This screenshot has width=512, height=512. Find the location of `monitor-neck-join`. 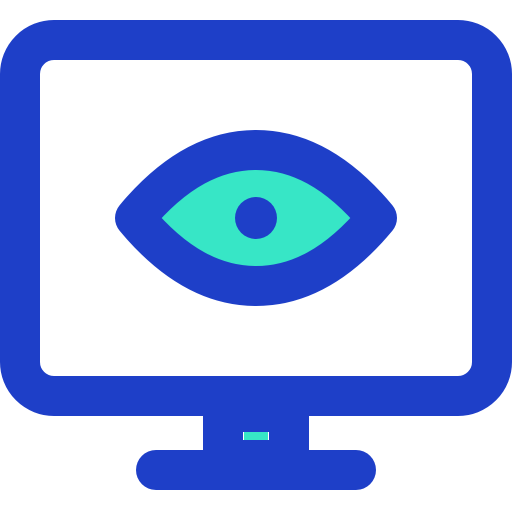

monitor-neck-join is located at coordinates (256, 406).